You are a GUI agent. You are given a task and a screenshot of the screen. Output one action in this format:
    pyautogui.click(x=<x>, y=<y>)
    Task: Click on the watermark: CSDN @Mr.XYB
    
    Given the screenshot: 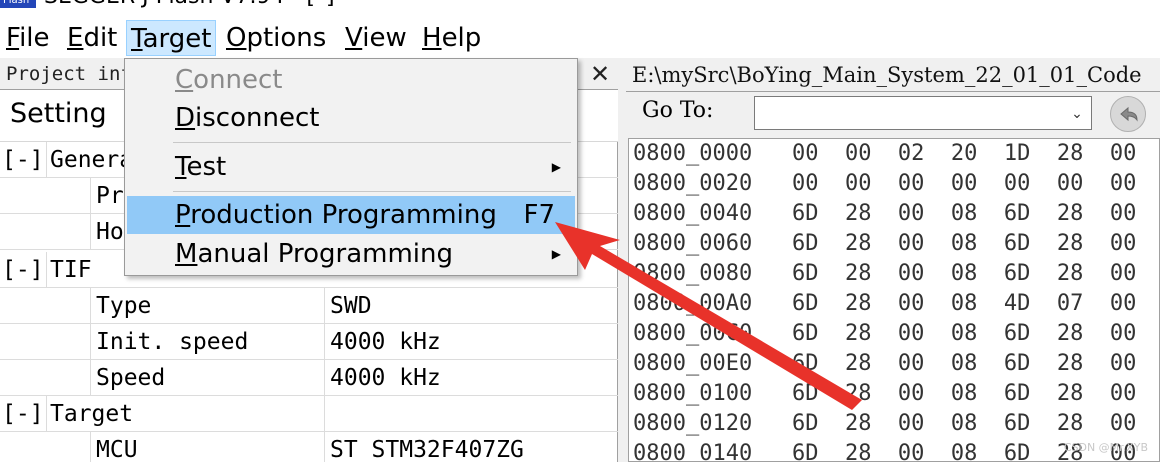 What is the action you would take?
    pyautogui.click(x=1105, y=447)
    